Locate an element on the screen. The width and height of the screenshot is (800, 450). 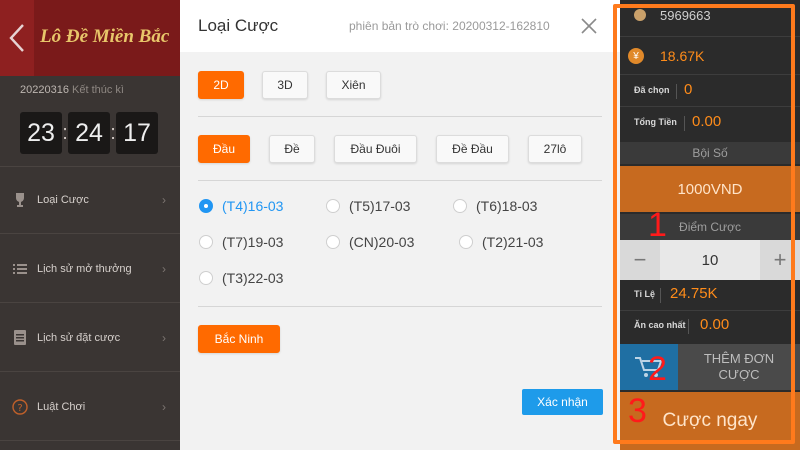
list-icon is located at coordinates (20, 269).